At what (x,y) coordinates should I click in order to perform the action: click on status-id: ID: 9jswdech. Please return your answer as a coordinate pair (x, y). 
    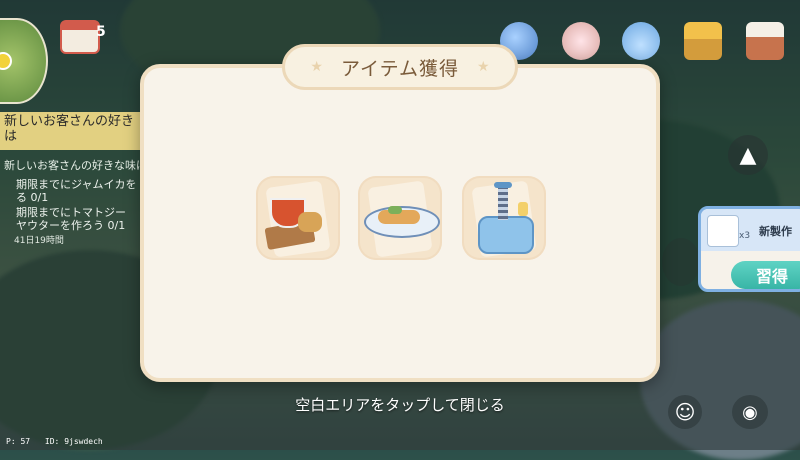
    Looking at the image, I should click on (73, 441).